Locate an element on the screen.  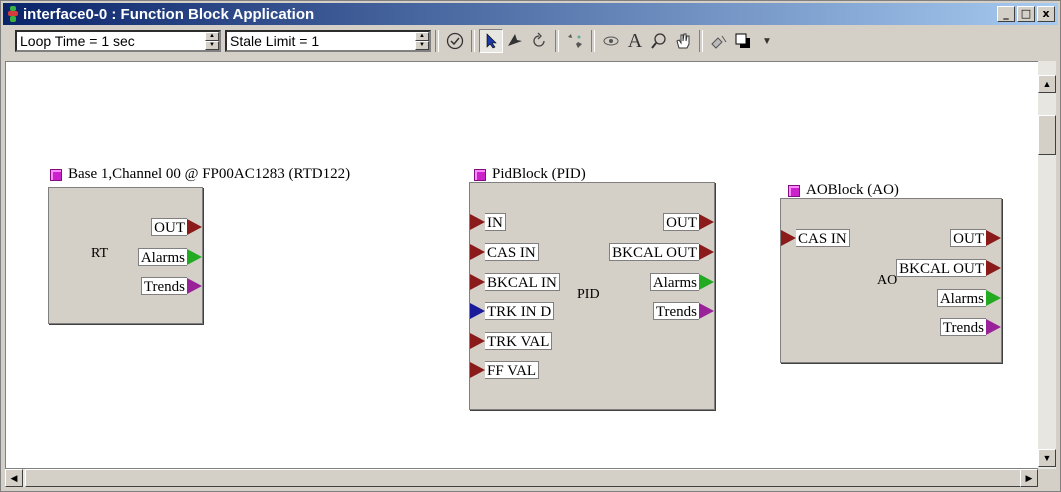
pid-port-alarms: Alarms is located at coordinates (681, 282).